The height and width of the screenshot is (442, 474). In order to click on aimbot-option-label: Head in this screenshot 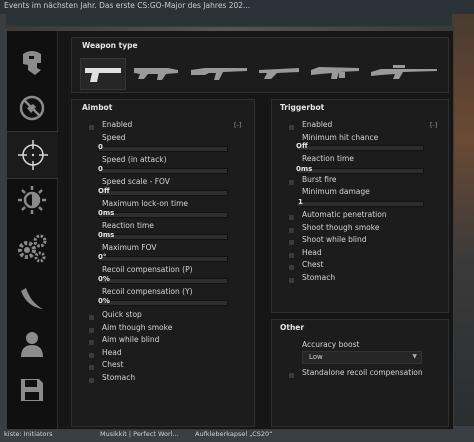, I will do `click(112, 352)`.